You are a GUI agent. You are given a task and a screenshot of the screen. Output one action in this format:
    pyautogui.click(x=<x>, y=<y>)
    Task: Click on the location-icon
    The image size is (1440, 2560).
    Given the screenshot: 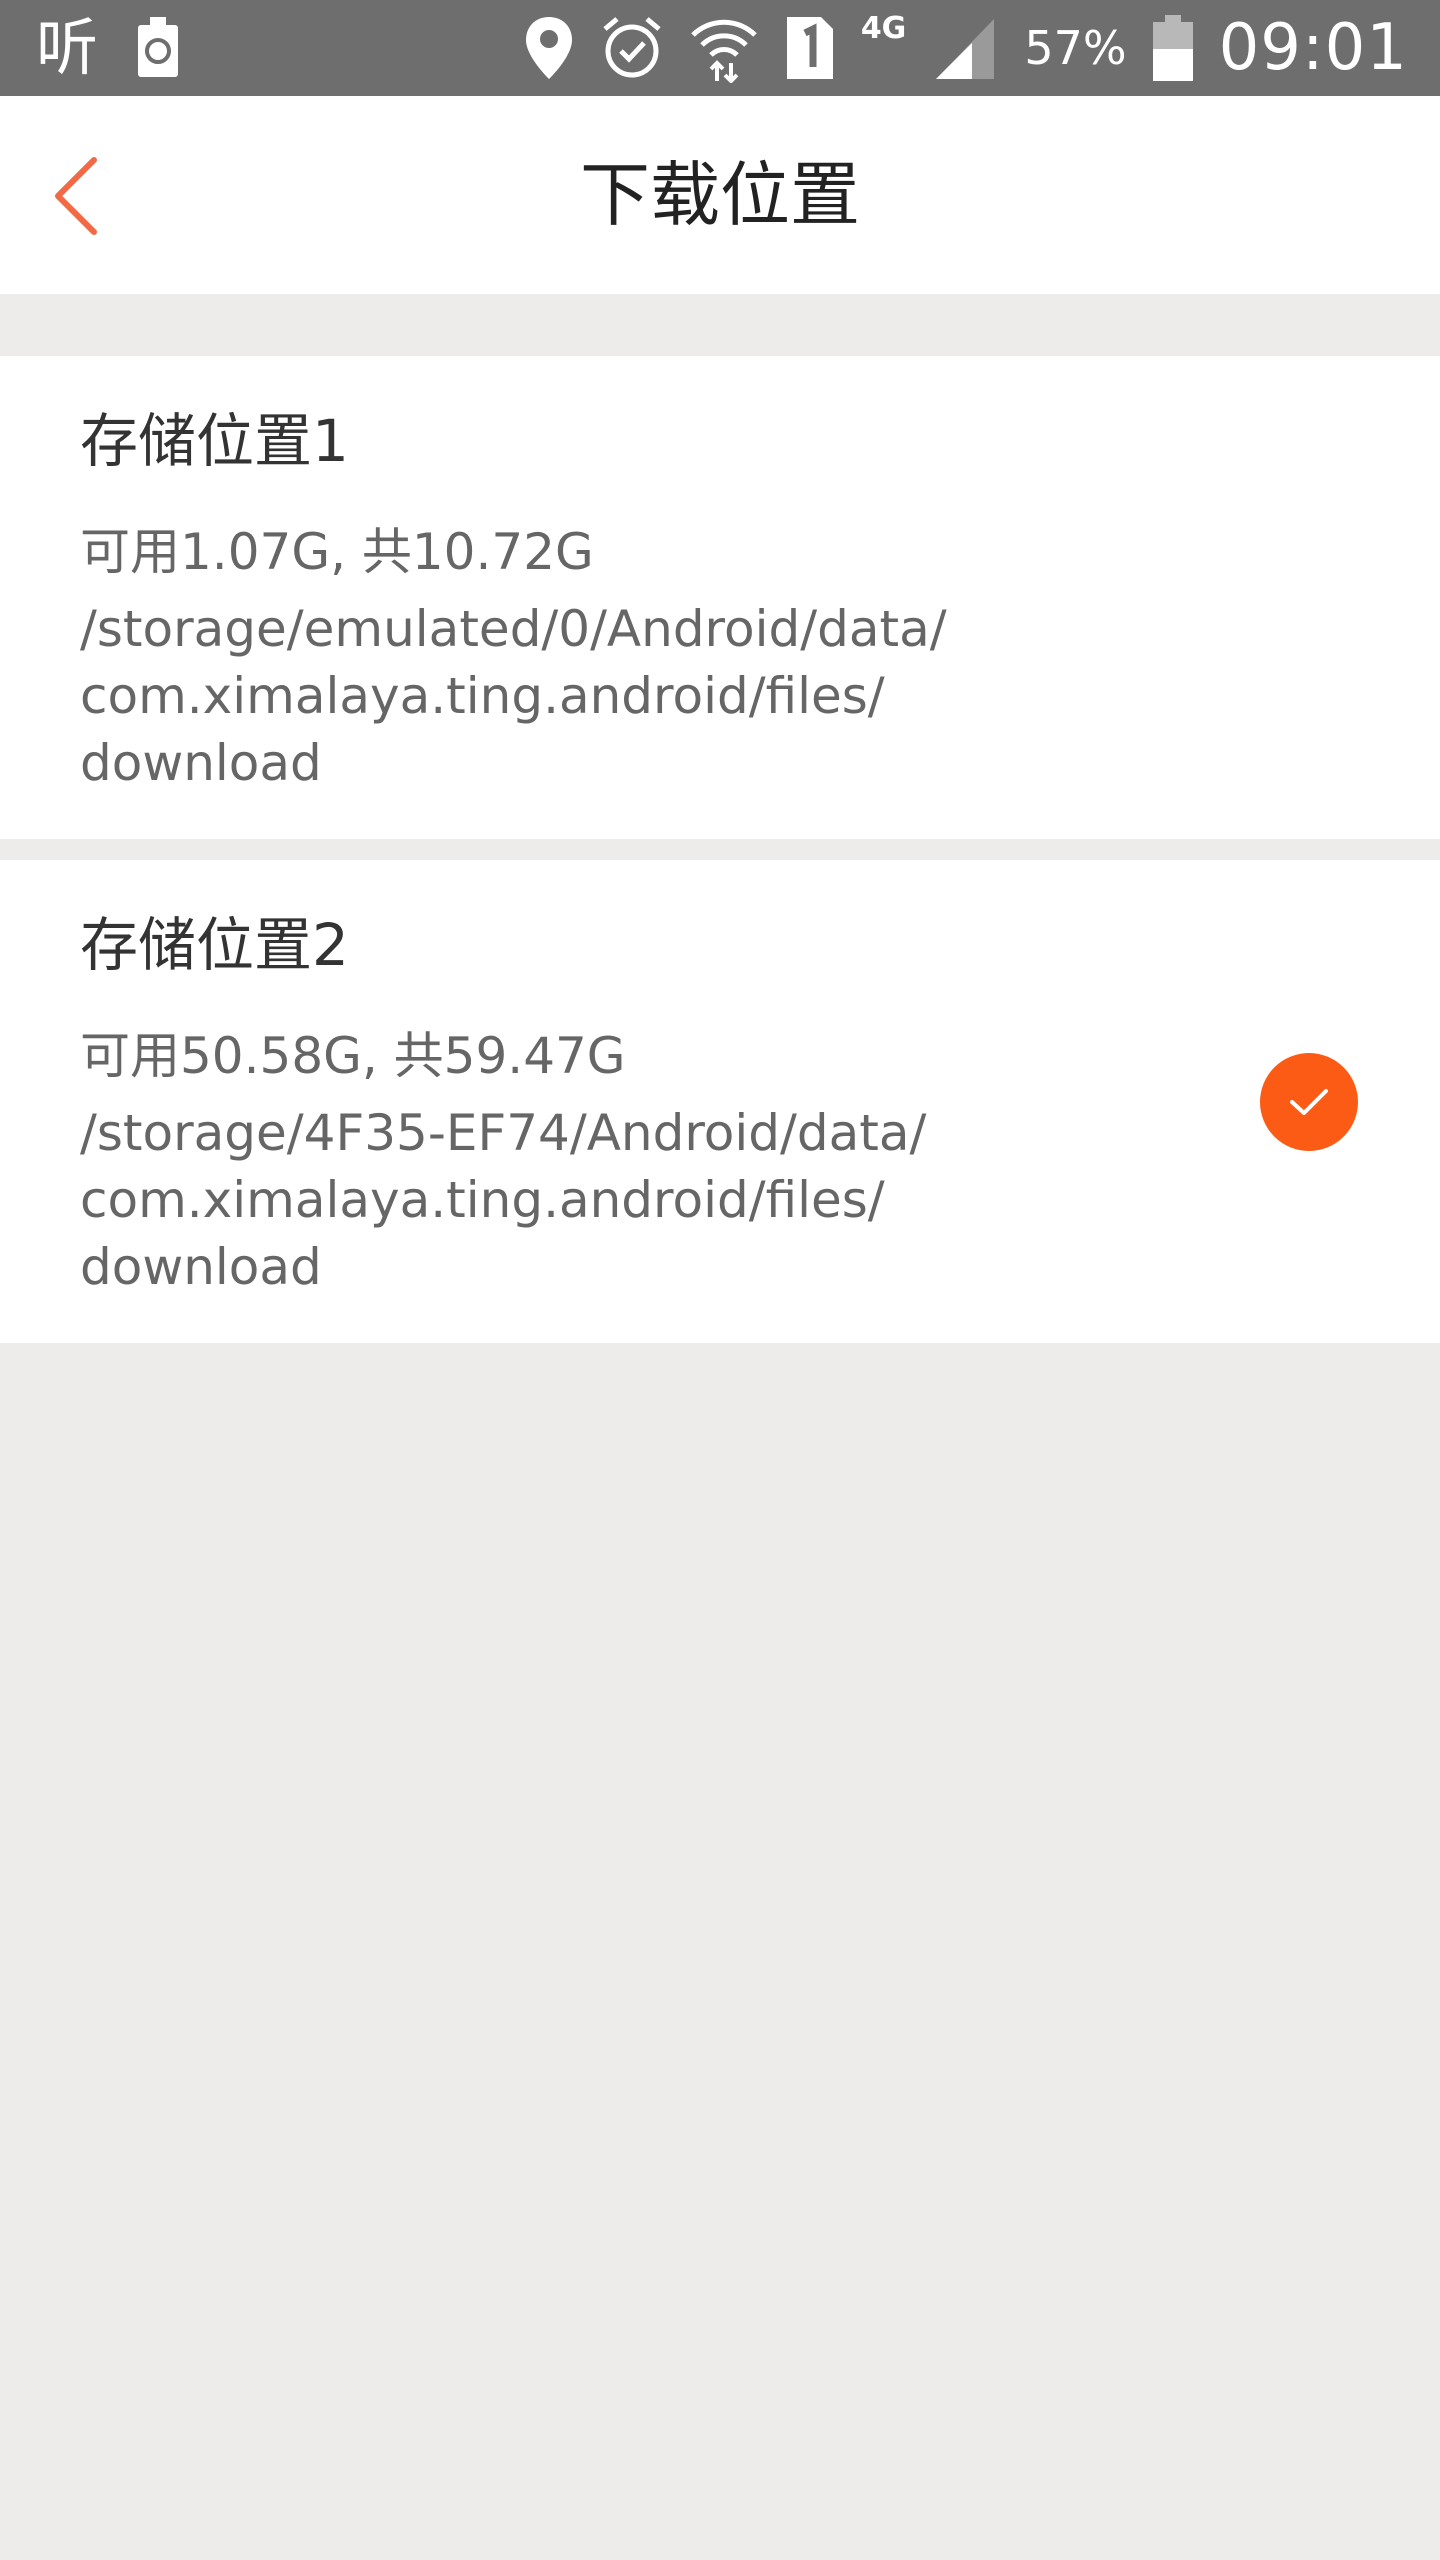 What is the action you would take?
    pyautogui.click(x=548, y=48)
    